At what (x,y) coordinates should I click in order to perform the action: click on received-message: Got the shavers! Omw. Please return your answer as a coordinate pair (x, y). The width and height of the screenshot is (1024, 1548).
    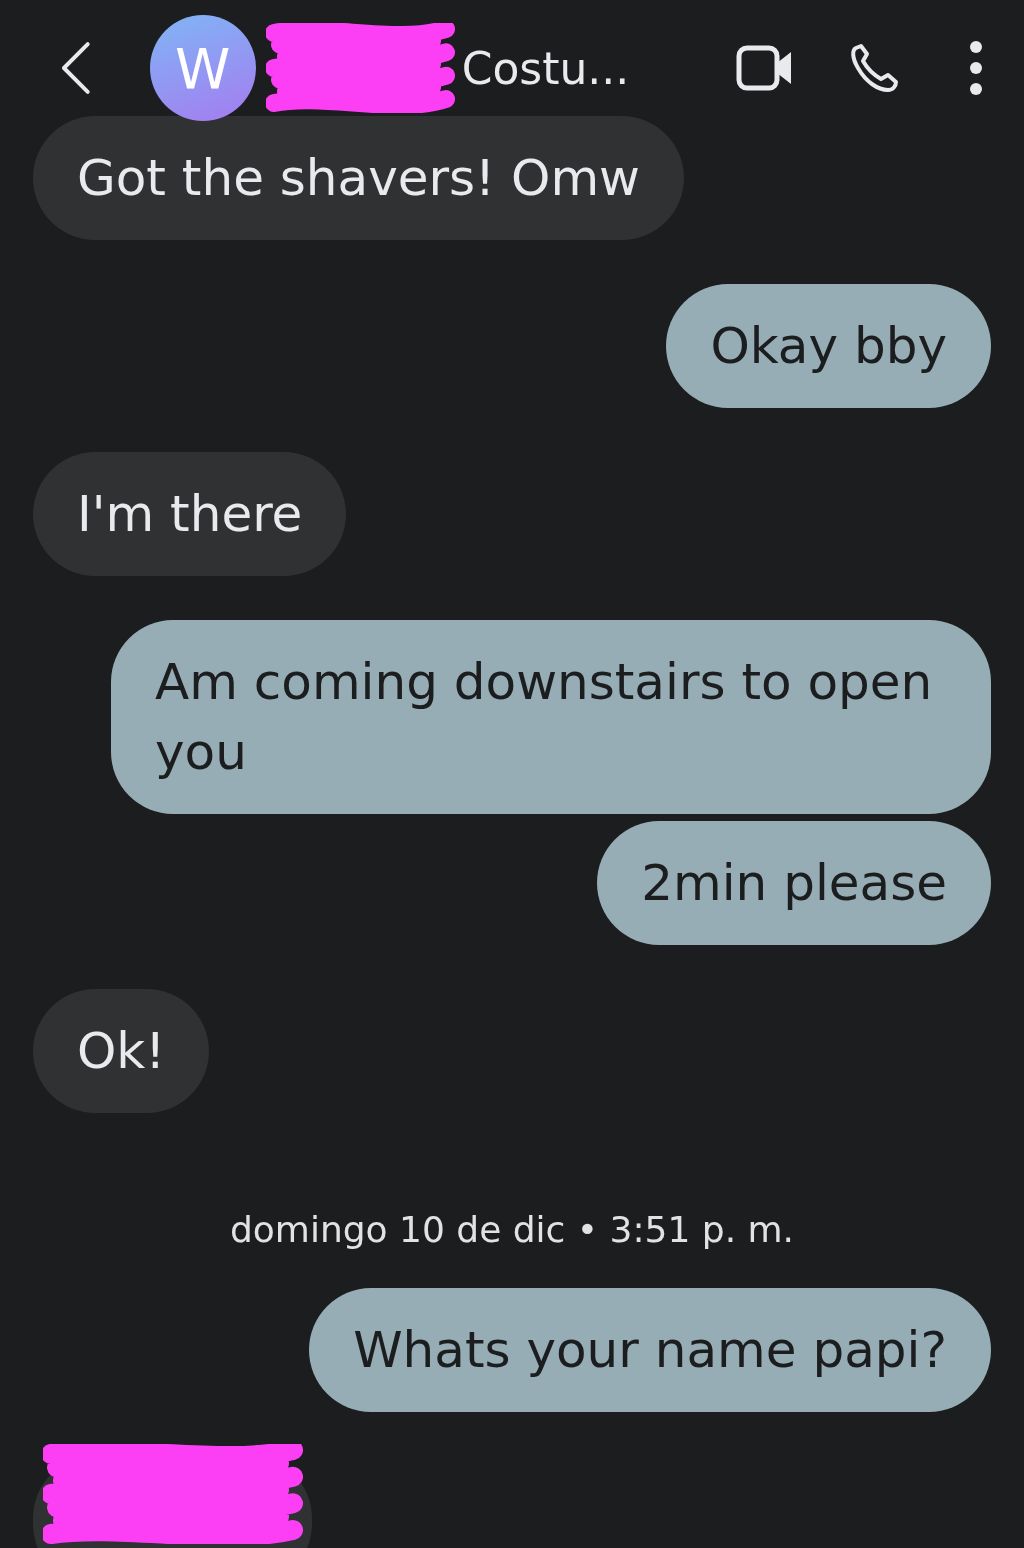
    Looking at the image, I should click on (358, 178).